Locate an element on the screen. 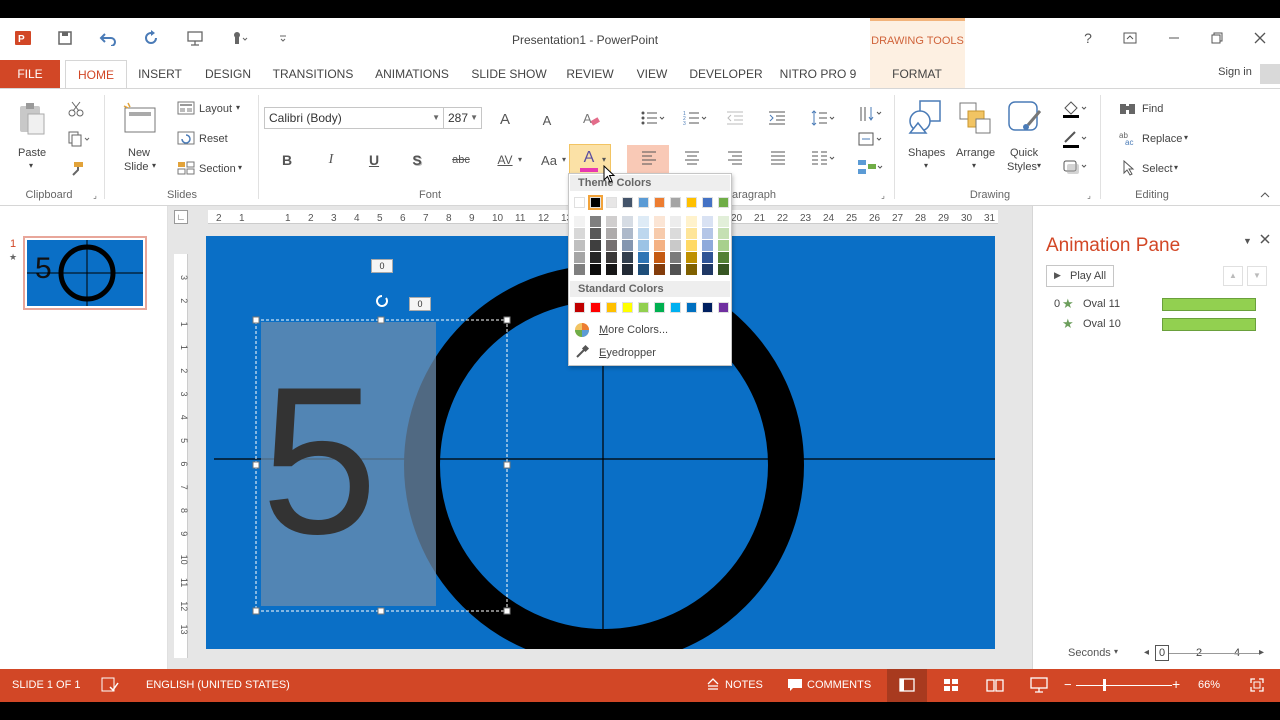 This screenshot has width=1280, height=720. shrink-font-button: A is located at coordinates (547, 120).